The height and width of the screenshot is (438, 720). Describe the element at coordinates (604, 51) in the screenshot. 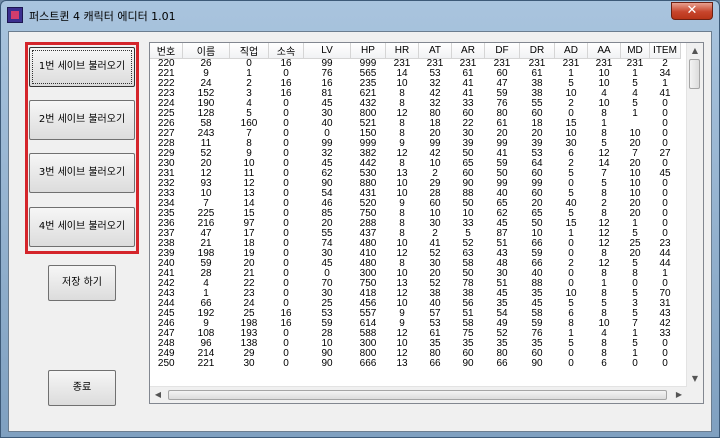

I see `column-header: AA` at that location.